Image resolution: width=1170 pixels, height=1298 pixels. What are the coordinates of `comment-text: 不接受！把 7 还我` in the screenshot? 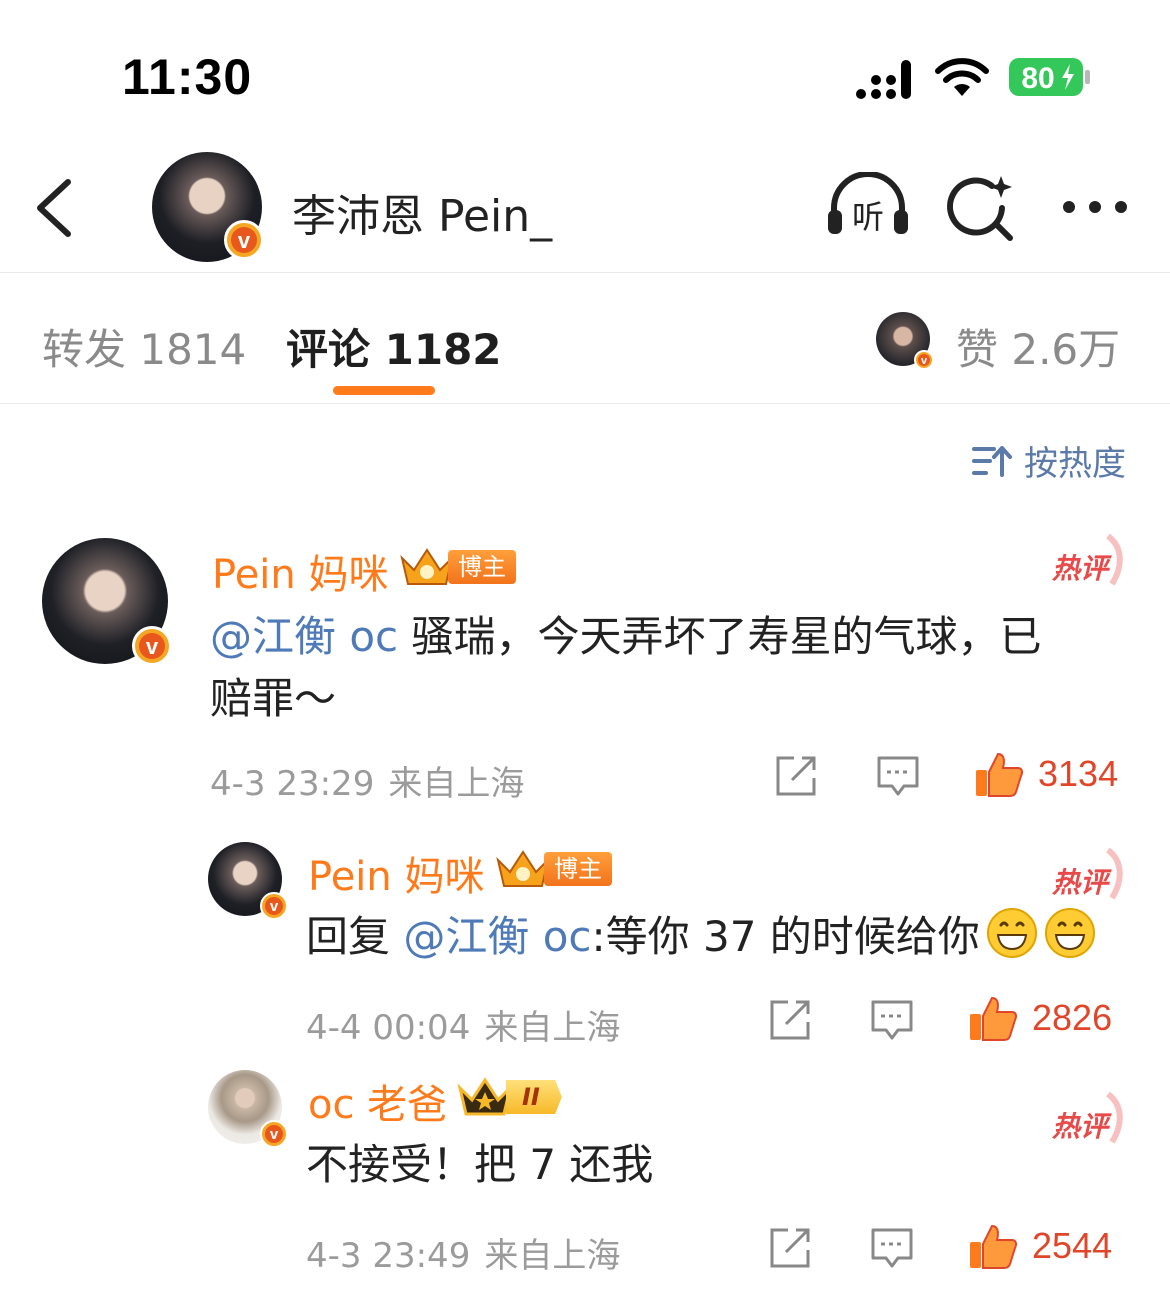 It's located at (480, 1164).